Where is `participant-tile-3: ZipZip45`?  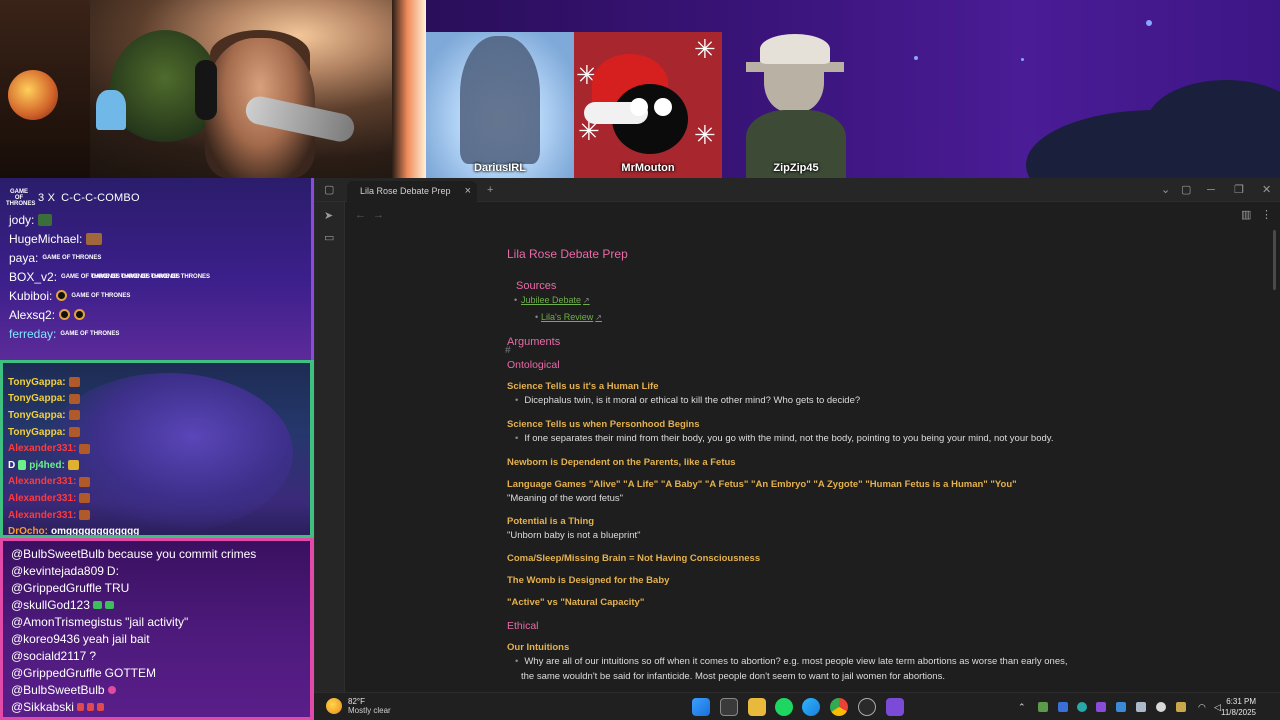
participant-tile-3: ZipZip45 is located at coordinates (796, 105).